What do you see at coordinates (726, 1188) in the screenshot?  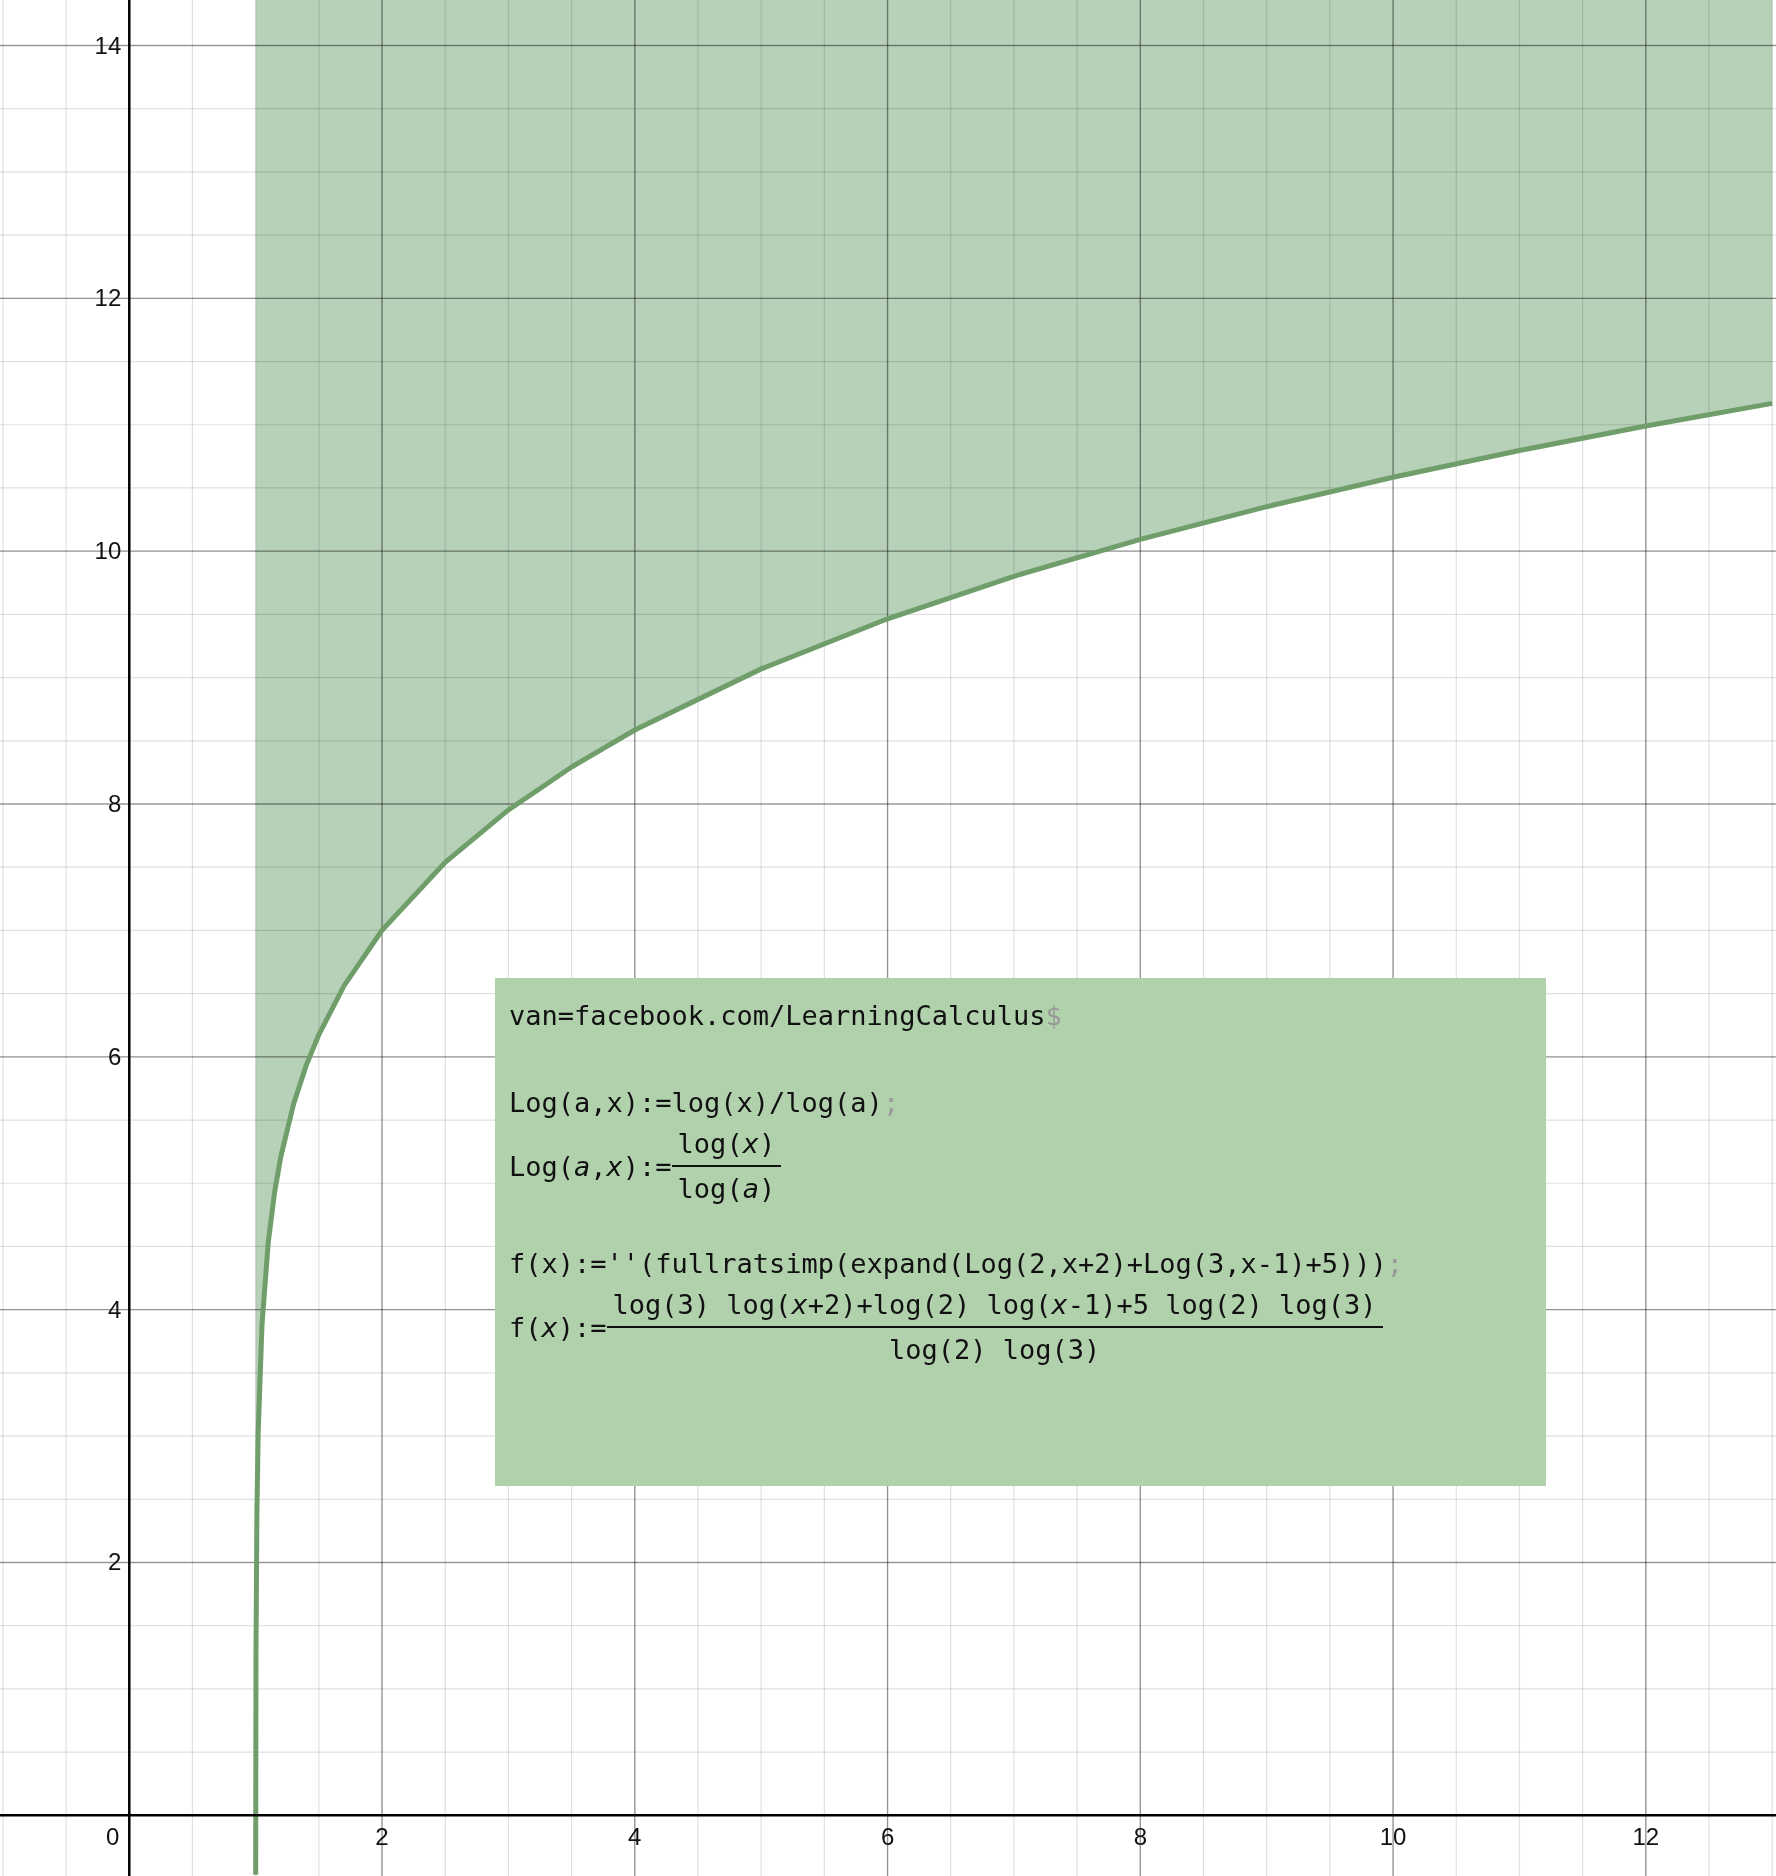 I see `fraction-denominator: log(a)` at bounding box center [726, 1188].